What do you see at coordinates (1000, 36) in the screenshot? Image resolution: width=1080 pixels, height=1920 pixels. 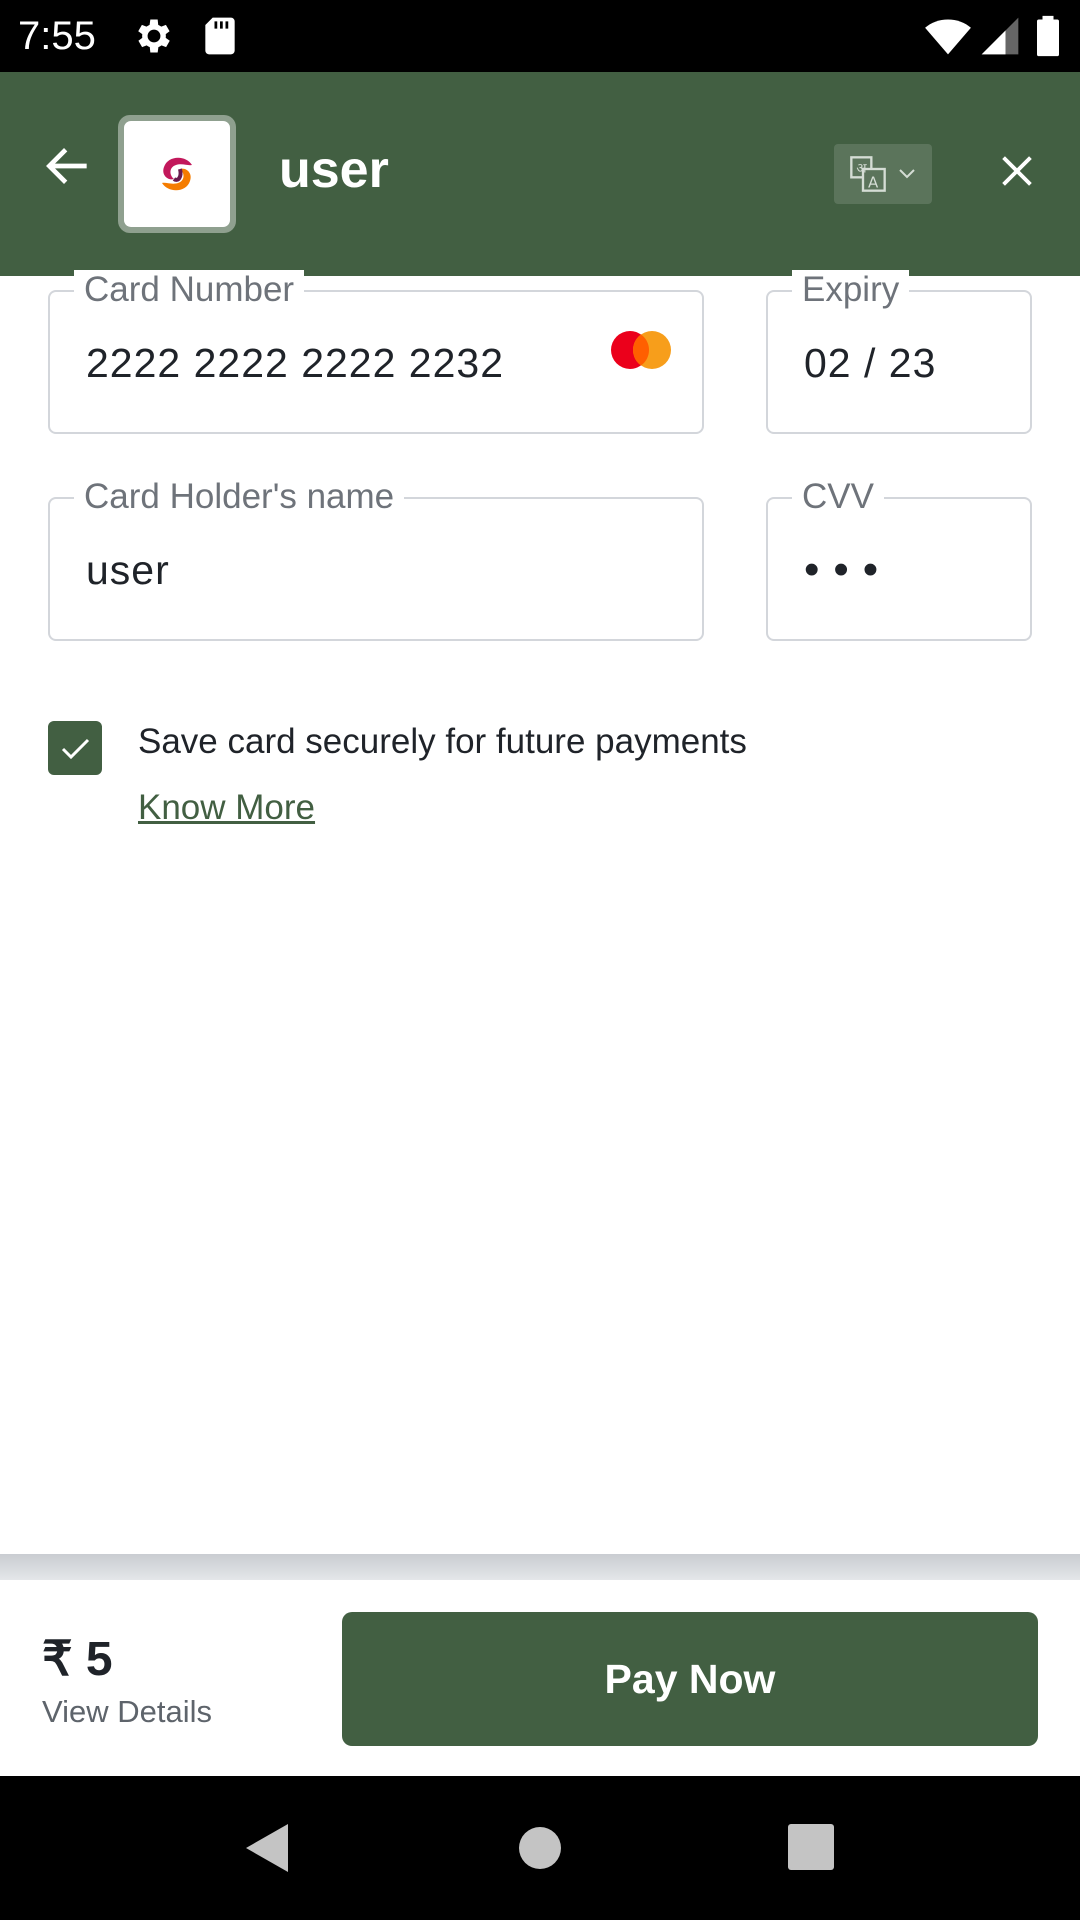 I see `cell-signal-icon` at bounding box center [1000, 36].